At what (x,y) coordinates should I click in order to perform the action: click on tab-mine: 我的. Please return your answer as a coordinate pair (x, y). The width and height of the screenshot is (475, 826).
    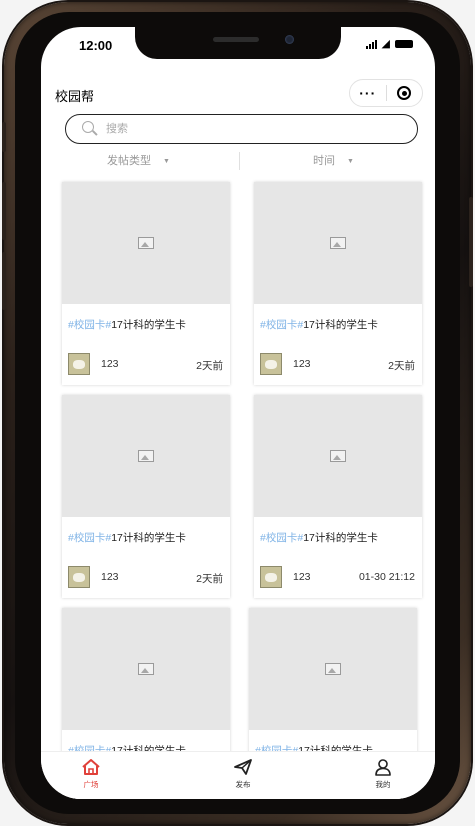
    Looking at the image, I should click on (383, 774).